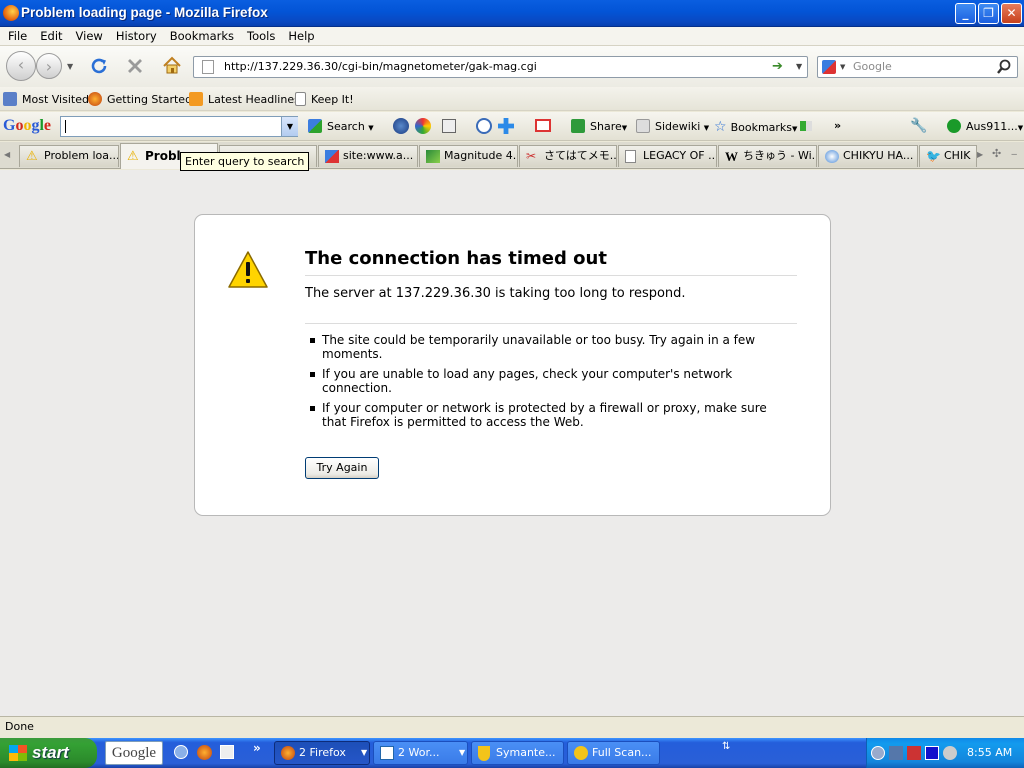 This screenshot has height=768, width=1024. Describe the element at coordinates (484, 126) in the screenshot. I see `clock-icon` at that location.